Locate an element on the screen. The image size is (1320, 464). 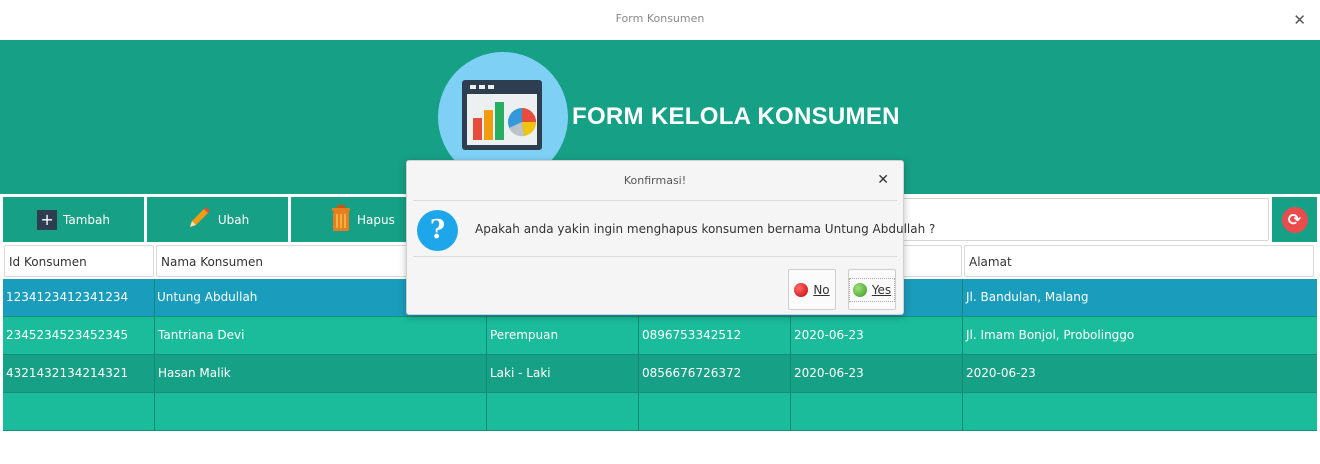
cell-name is located at coordinates (321, 411).